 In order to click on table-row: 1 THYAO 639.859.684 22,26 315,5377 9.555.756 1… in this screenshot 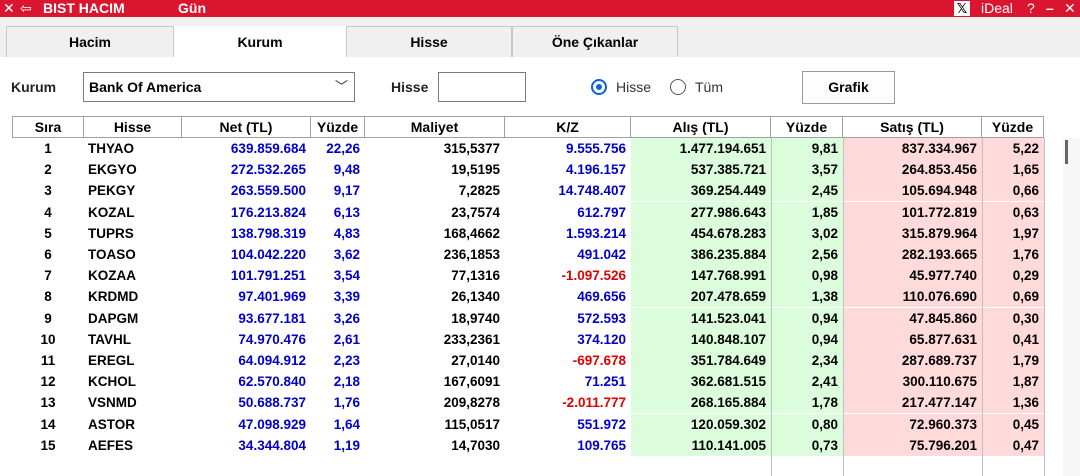, I will do `click(540, 148)`.